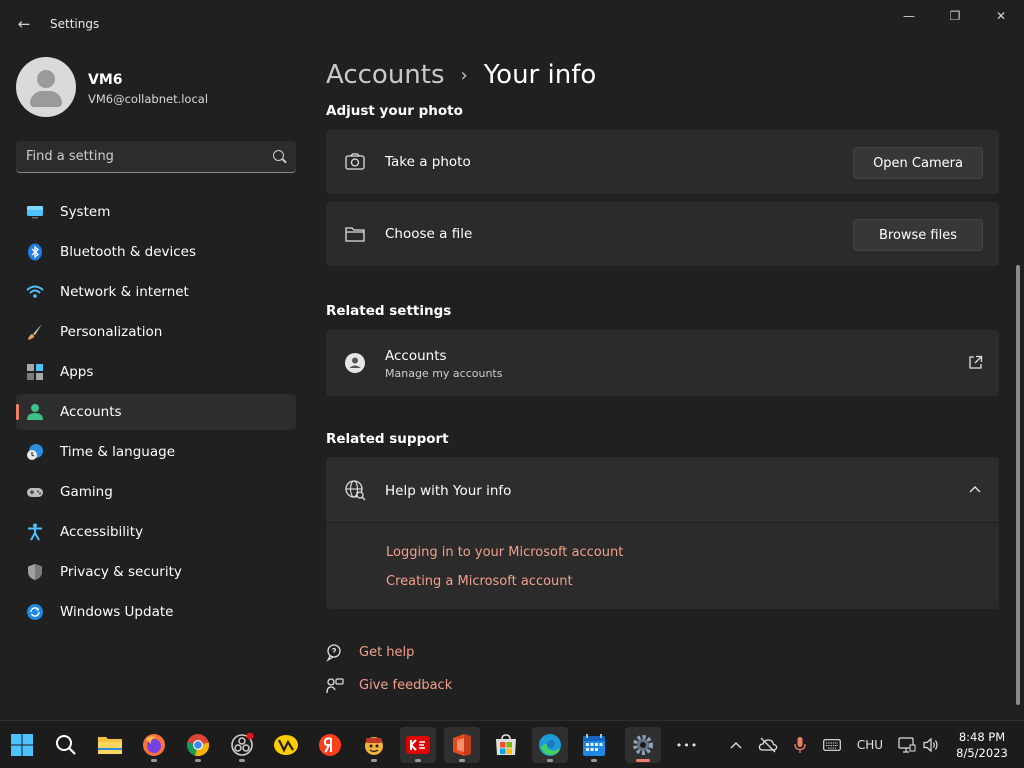 The width and height of the screenshot is (1024, 768). What do you see at coordinates (976, 362) in the screenshot?
I see `external-link-icon` at bounding box center [976, 362].